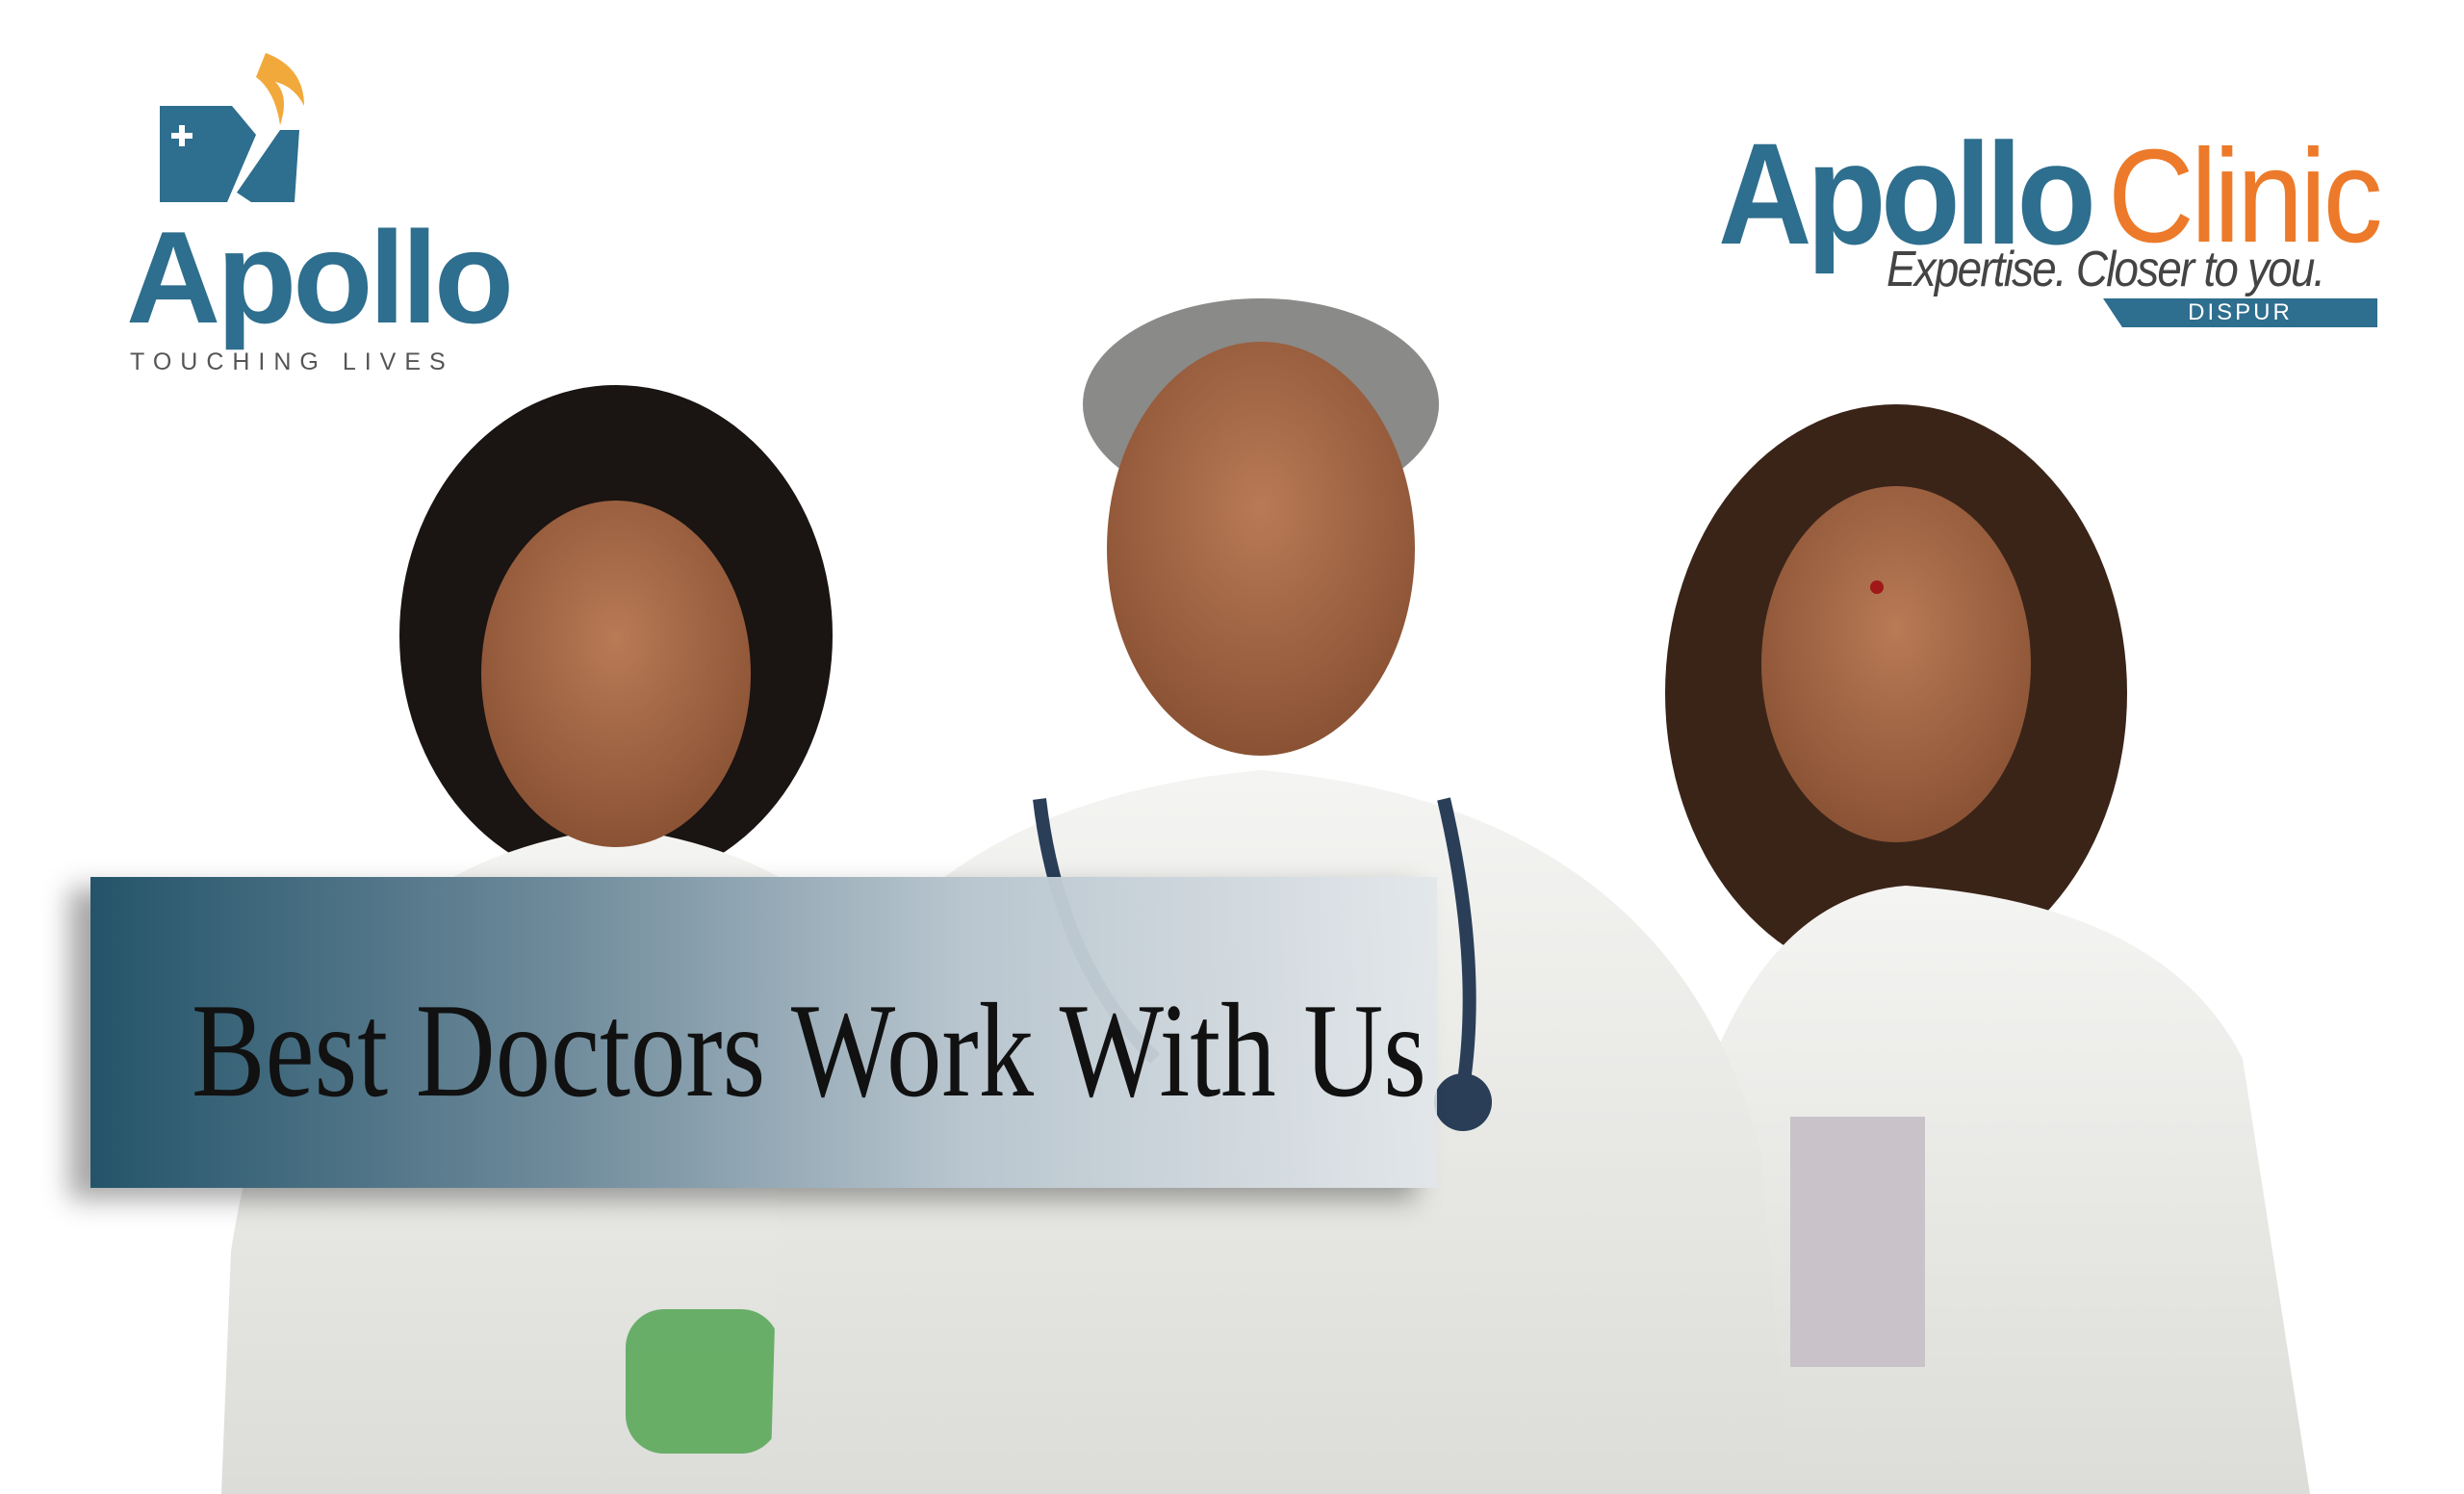  What do you see at coordinates (292, 361) in the screenshot?
I see `apollo-tagline: TOUCHING LIVES` at bounding box center [292, 361].